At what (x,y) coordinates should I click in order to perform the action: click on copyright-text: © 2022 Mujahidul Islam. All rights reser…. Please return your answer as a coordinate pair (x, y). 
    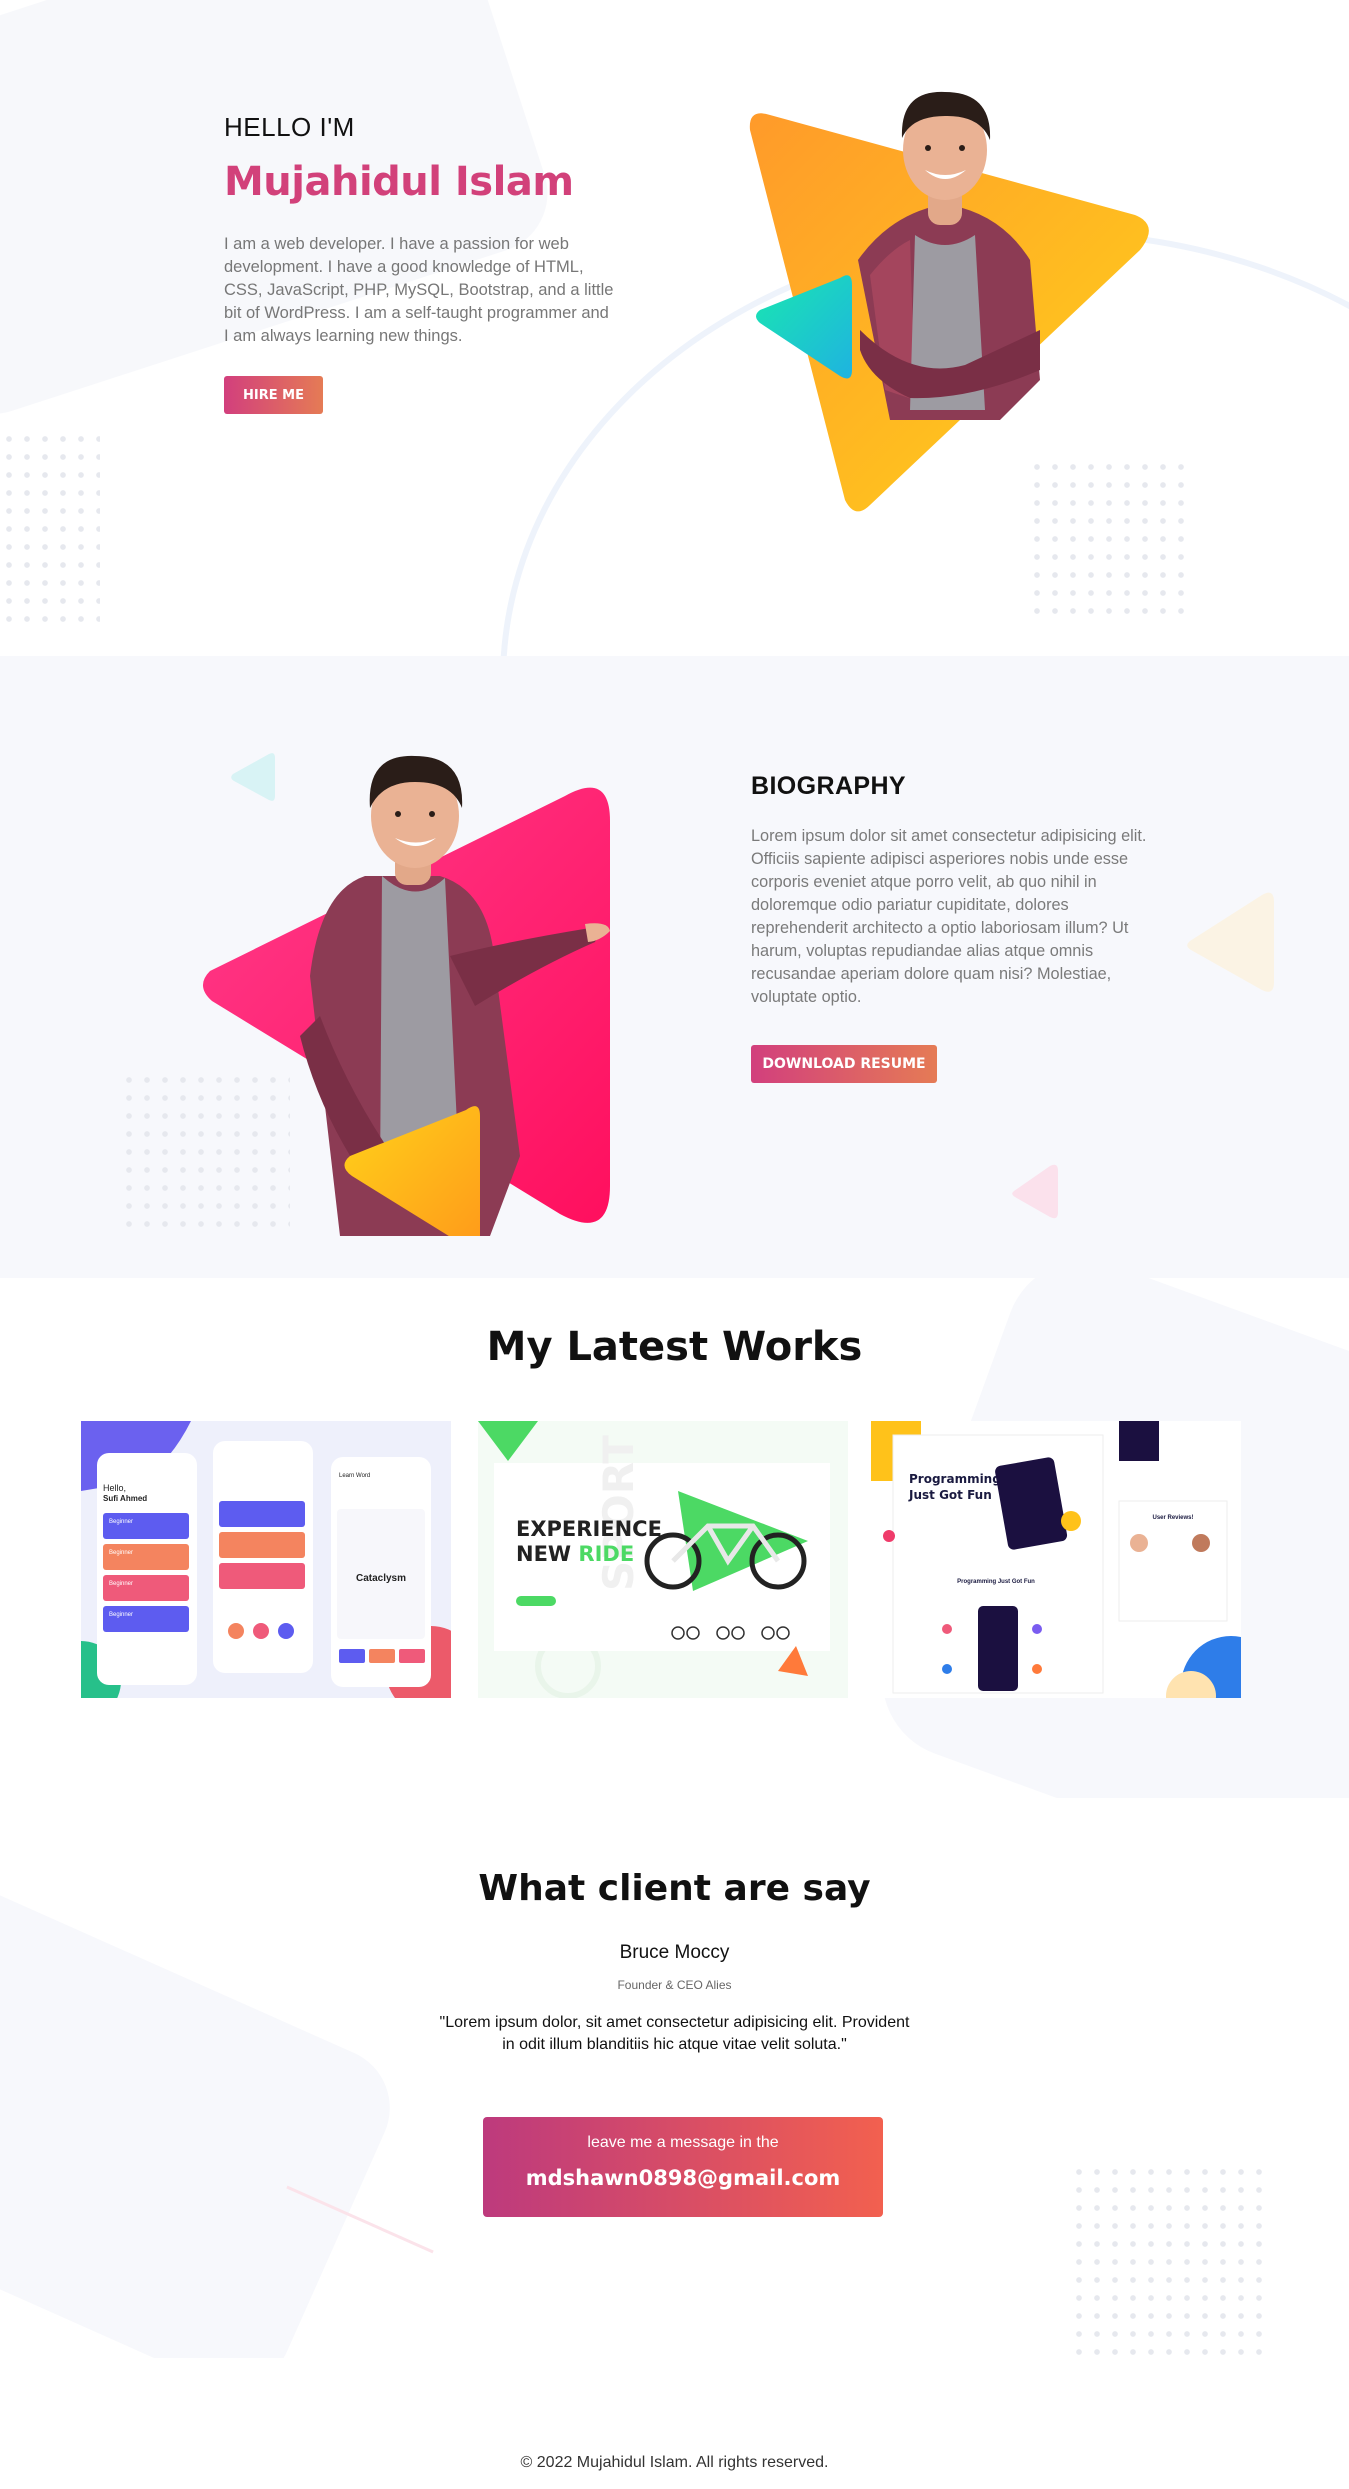
    Looking at the image, I should click on (674, 2462).